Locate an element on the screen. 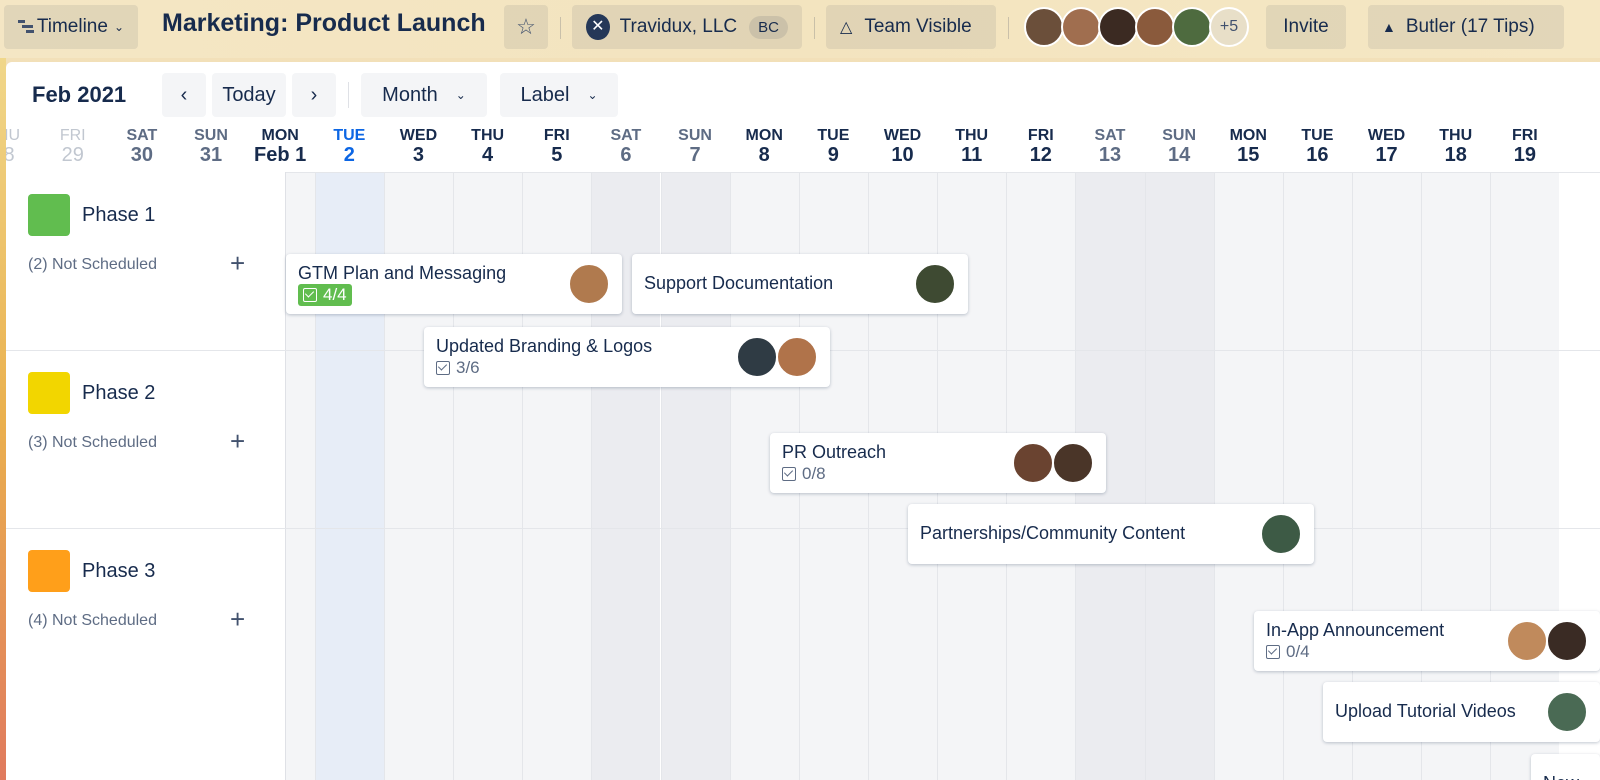  day-number: 11 is located at coordinates (972, 155).